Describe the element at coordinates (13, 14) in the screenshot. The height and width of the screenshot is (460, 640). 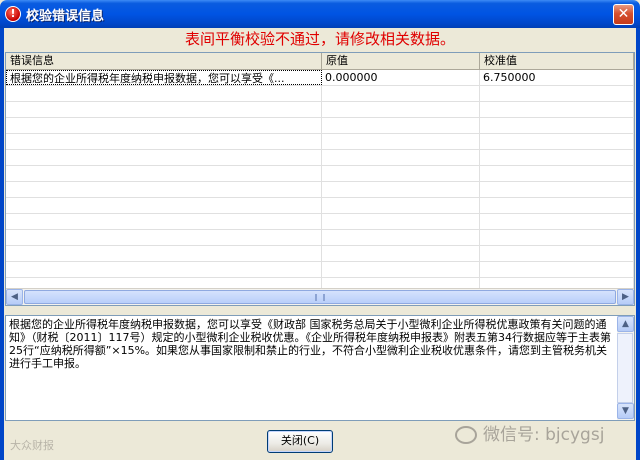
I see `error-icon: !` at that location.